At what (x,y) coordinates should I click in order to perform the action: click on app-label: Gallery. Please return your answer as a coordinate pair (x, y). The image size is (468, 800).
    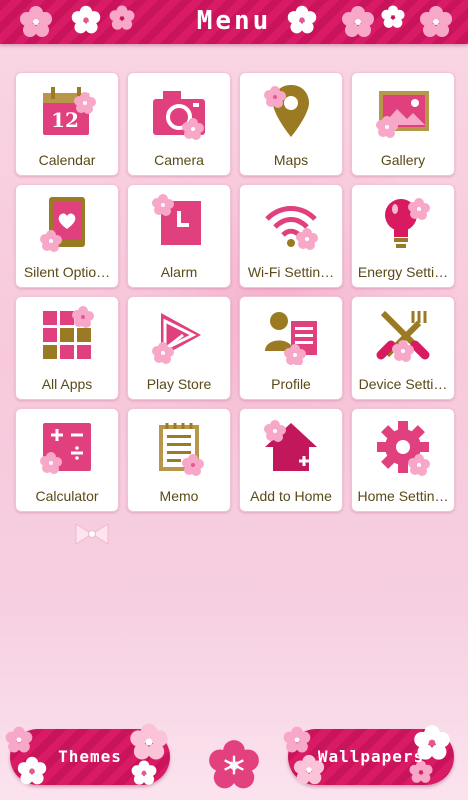
    Looking at the image, I should click on (403, 160).